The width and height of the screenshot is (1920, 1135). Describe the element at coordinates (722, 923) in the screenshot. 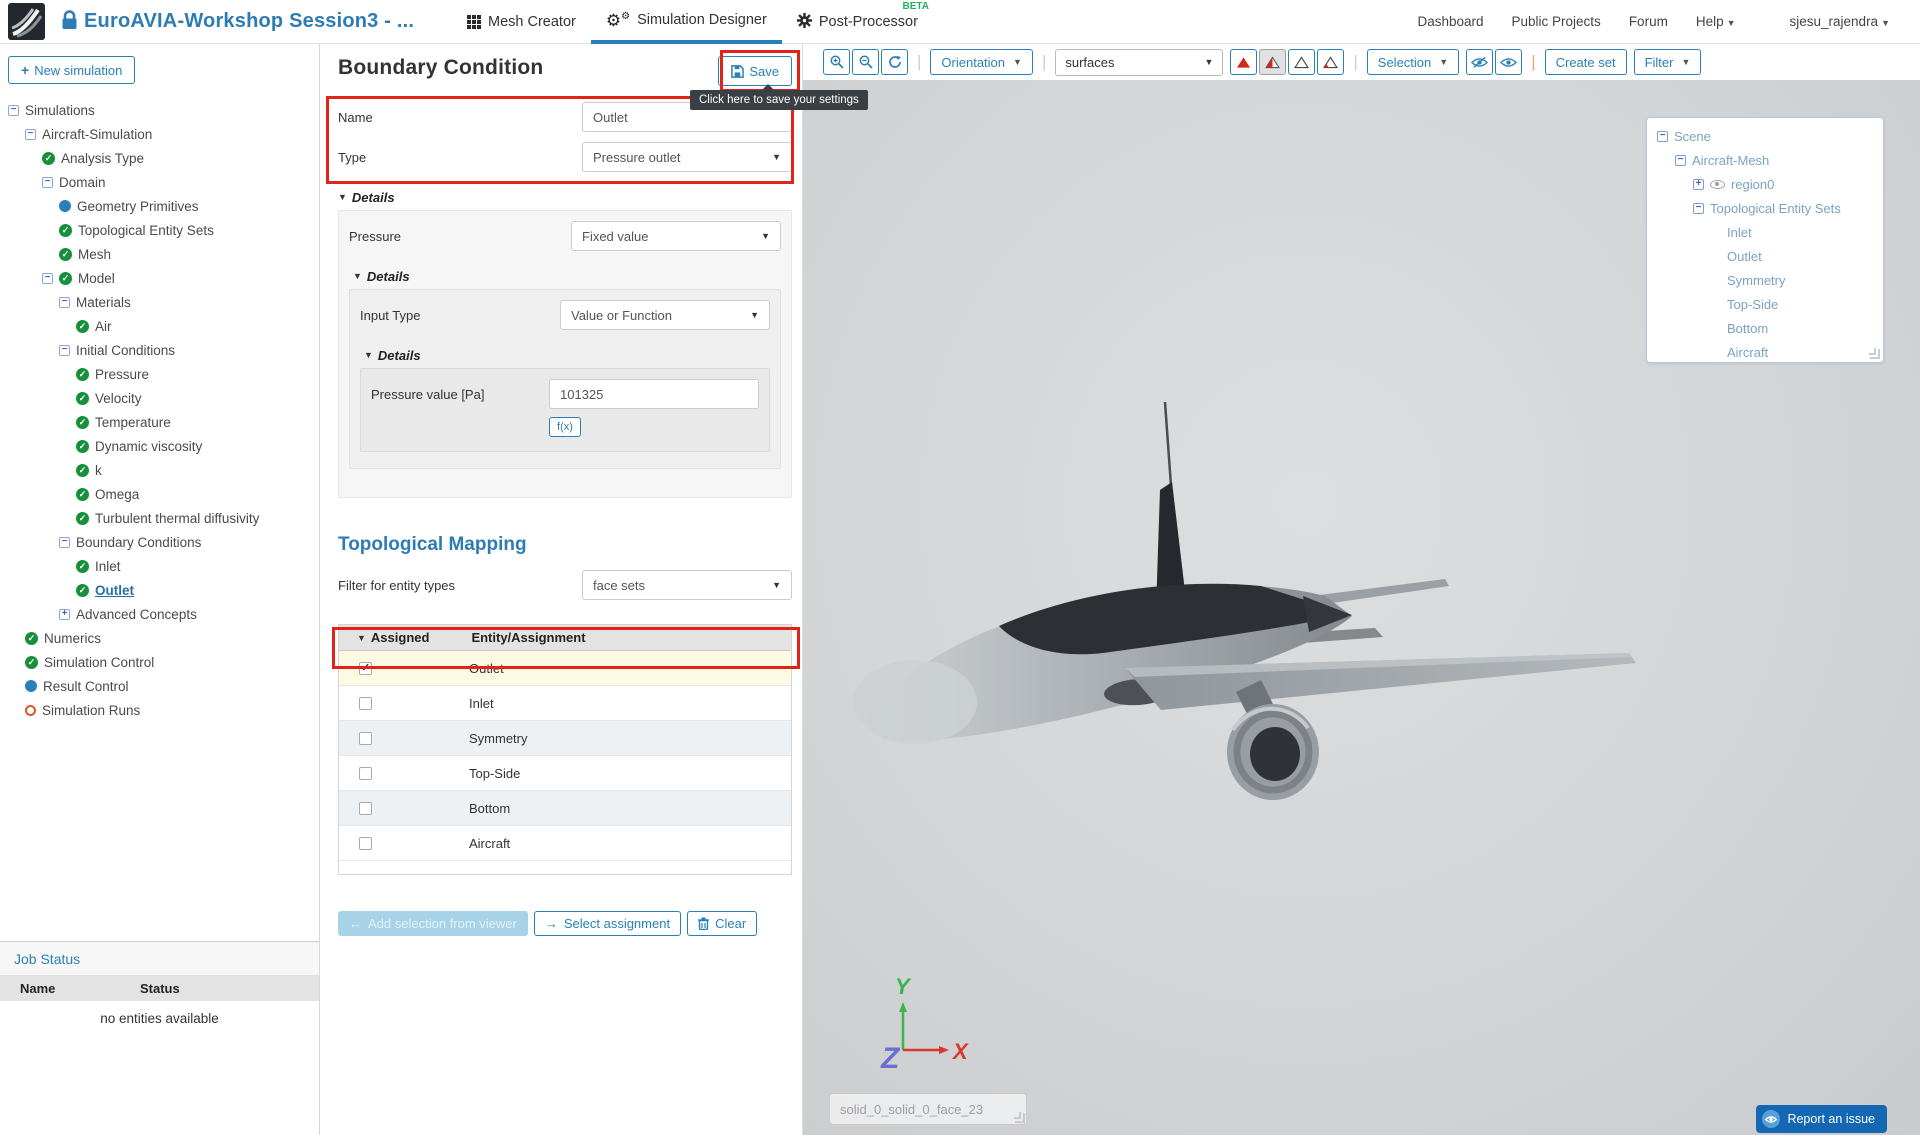

I see `clear-button: Clear` at that location.